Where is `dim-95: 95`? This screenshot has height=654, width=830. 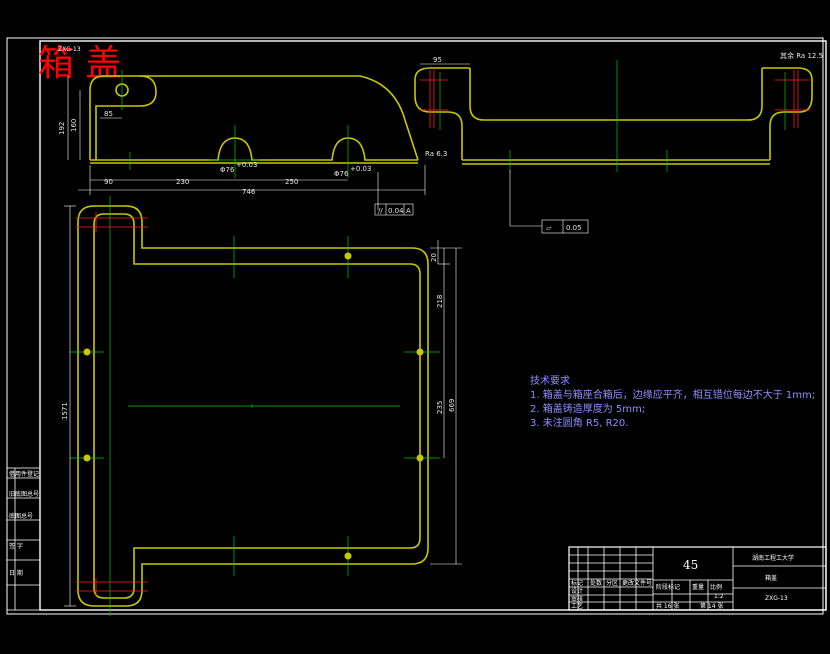
dim-95: 95 is located at coordinates (437, 60).